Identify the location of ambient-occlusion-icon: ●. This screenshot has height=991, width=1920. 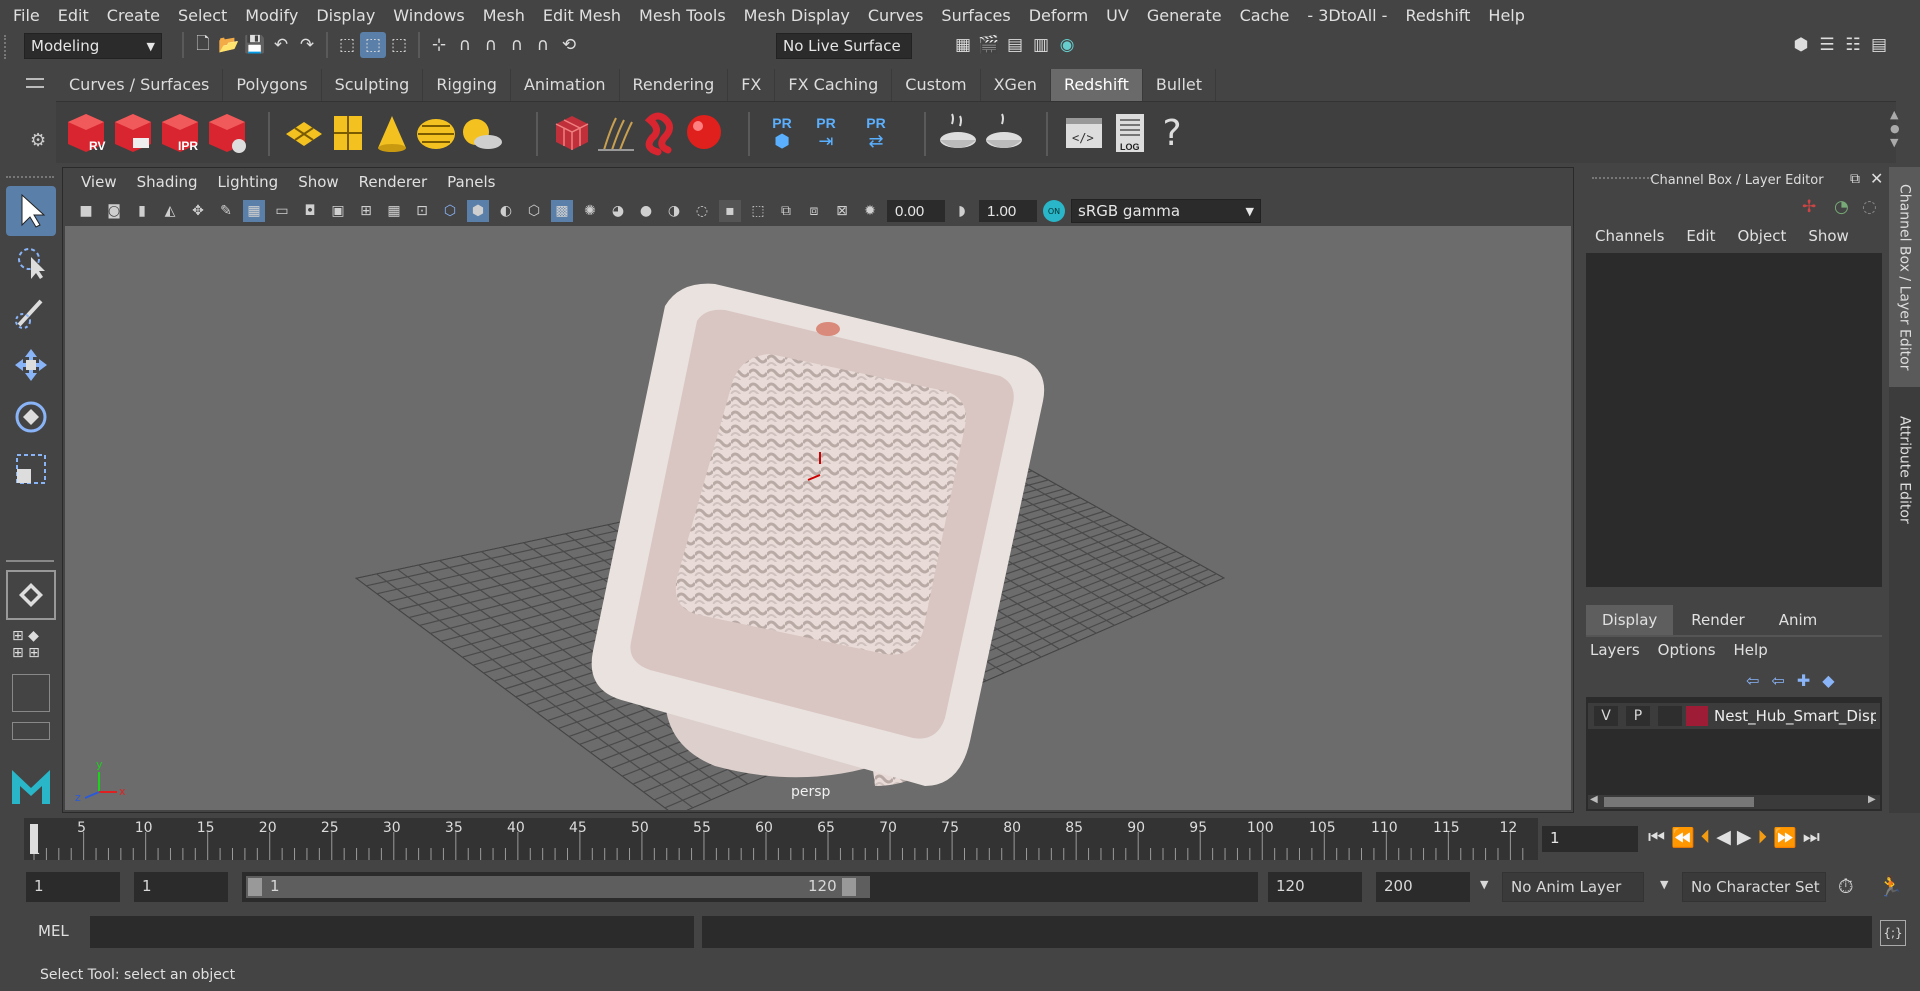
(646, 211).